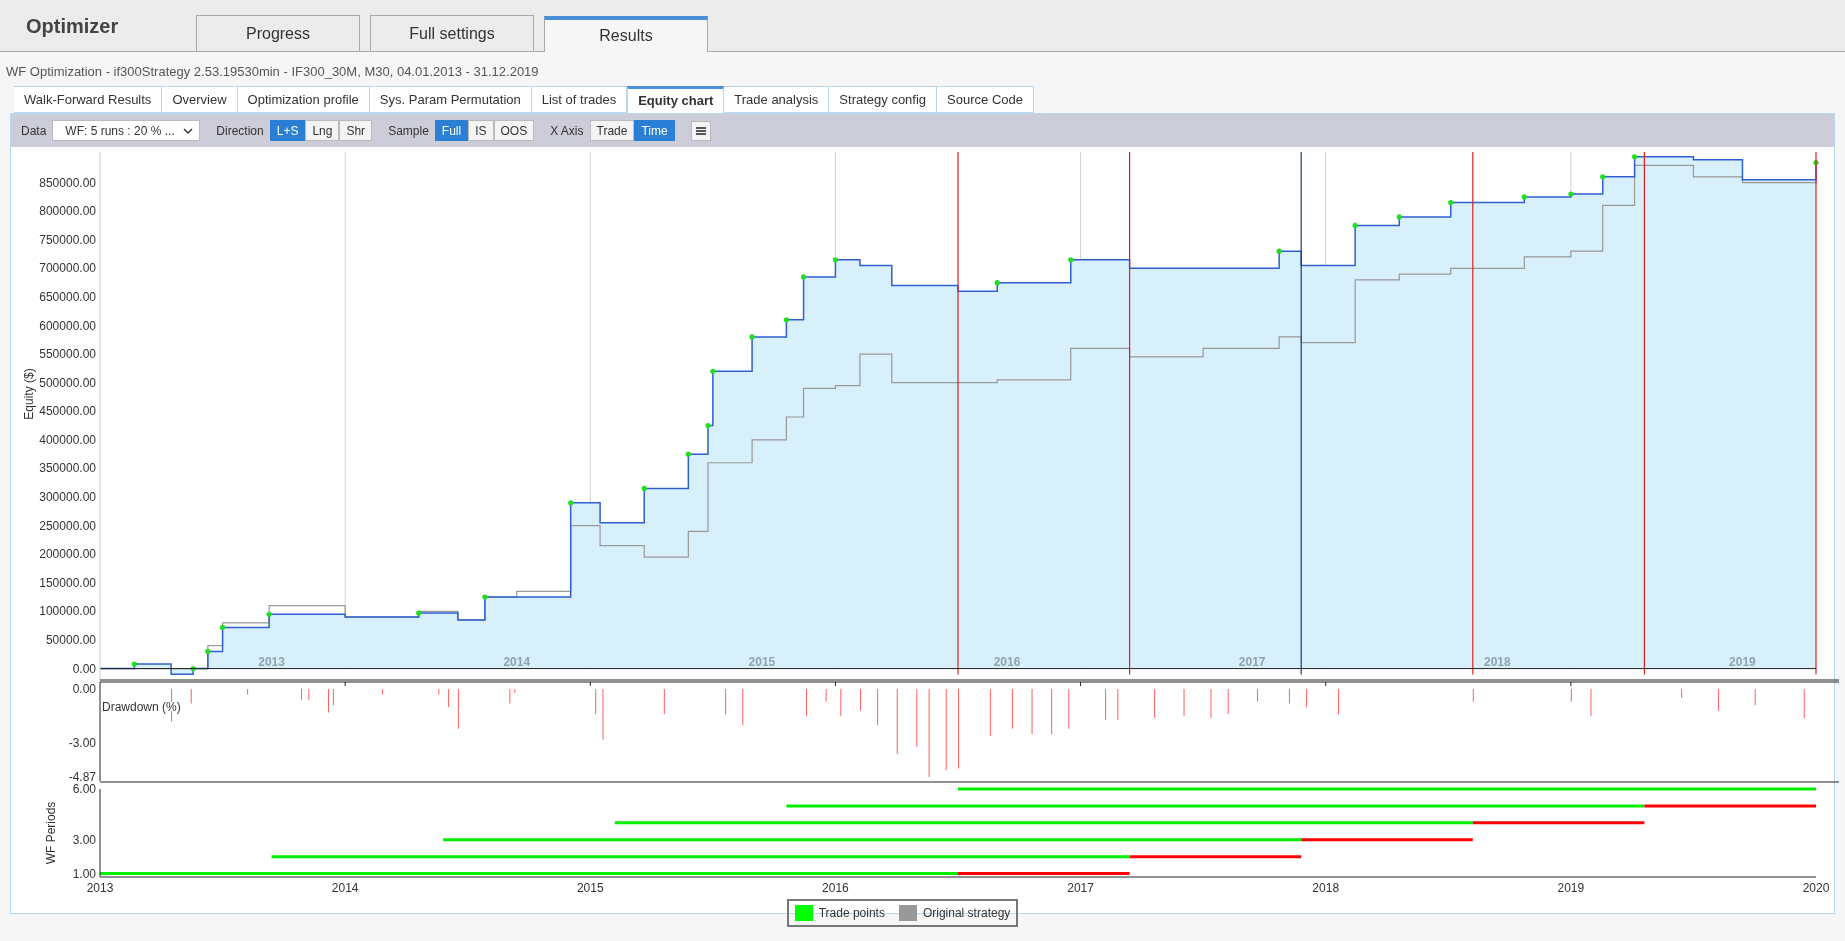  Describe the element at coordinates (67, 439) in the screenshot. I see `y-tick-label: 400000.00` at that location.